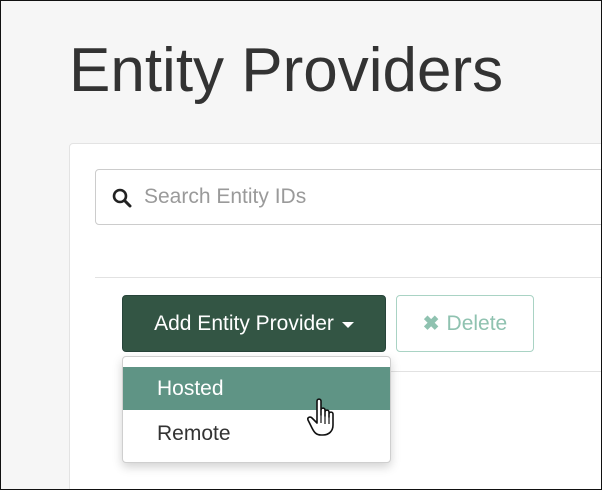 The image size is (602, 490). I want to click on delete-button: ✖ Delete, so click(465, 323).